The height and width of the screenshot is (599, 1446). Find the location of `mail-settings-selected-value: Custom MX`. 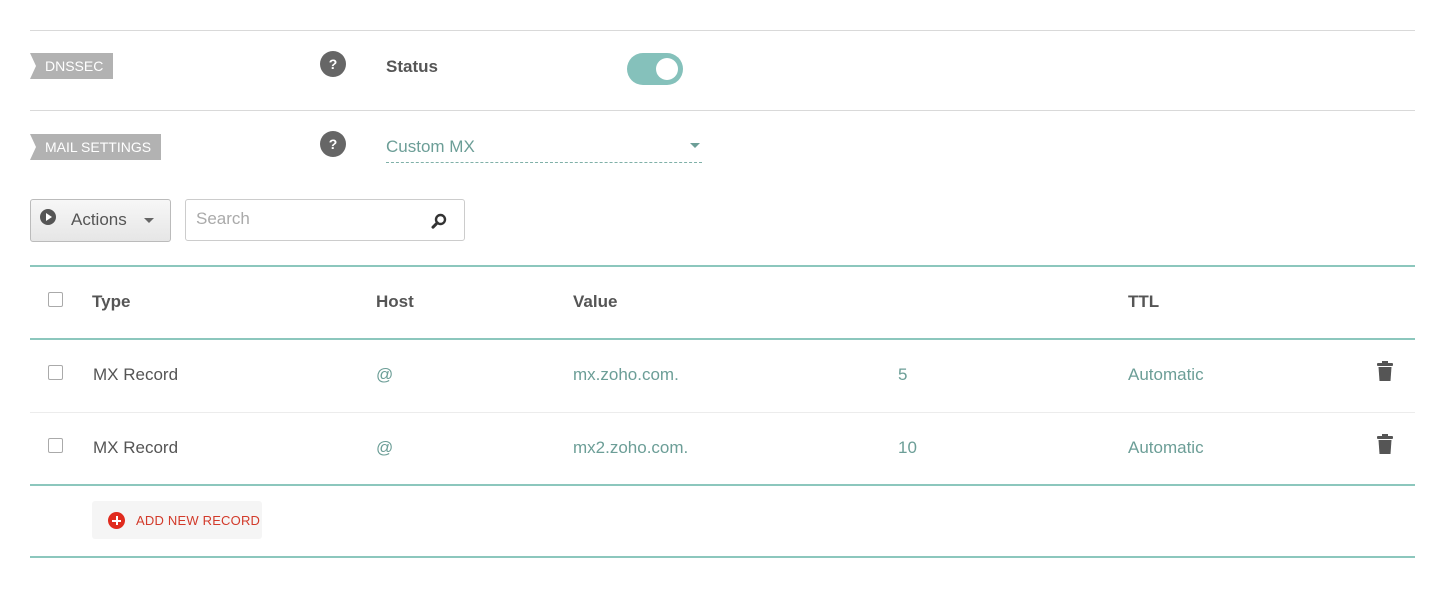

mail-settings-selected-value: Custom MX is located at coordinates (430, 146).